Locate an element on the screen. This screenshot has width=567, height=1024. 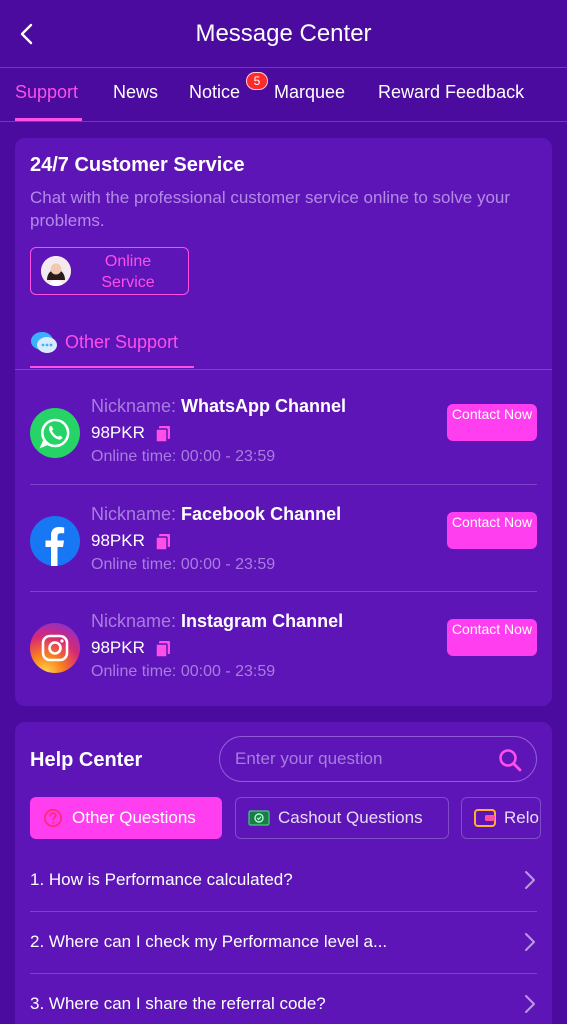
tab-reward-feedback: Reward Feedback is located at coordinates (451, 92).